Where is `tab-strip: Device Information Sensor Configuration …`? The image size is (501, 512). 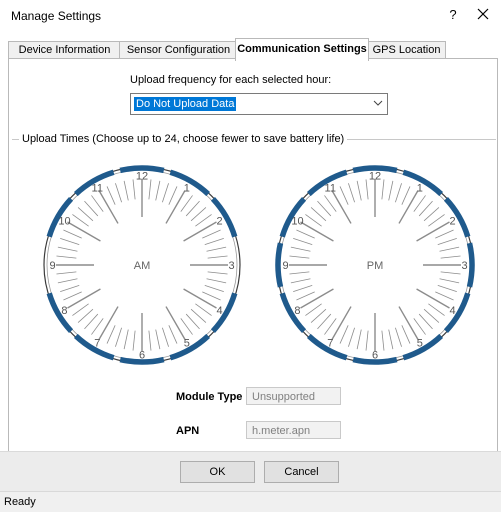 tab-strip: Device Information Sensor Configuration … is located at coordinates (253, 49).